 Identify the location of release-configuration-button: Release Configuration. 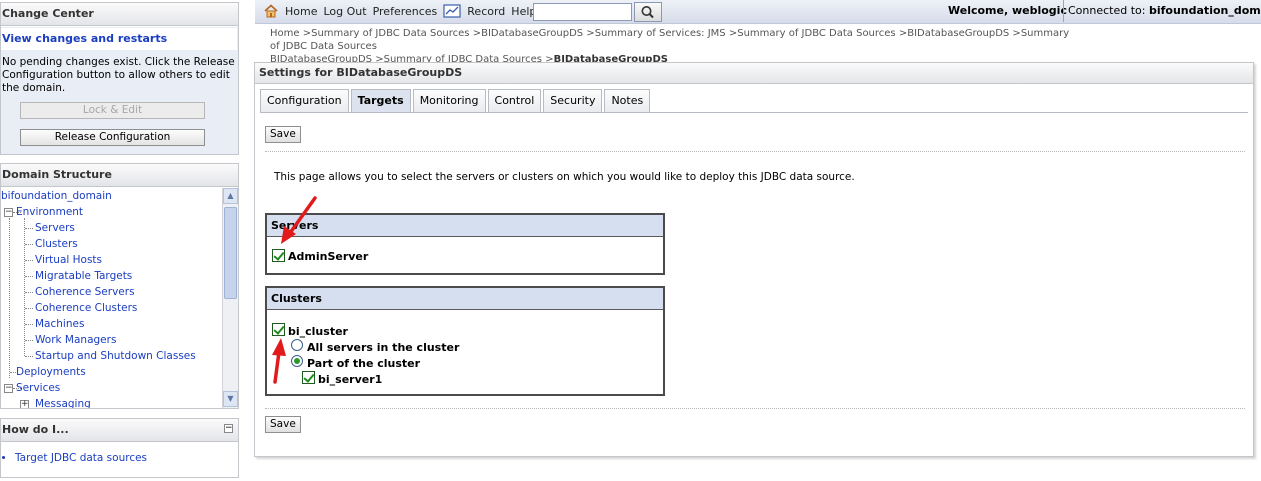
(112, 137).